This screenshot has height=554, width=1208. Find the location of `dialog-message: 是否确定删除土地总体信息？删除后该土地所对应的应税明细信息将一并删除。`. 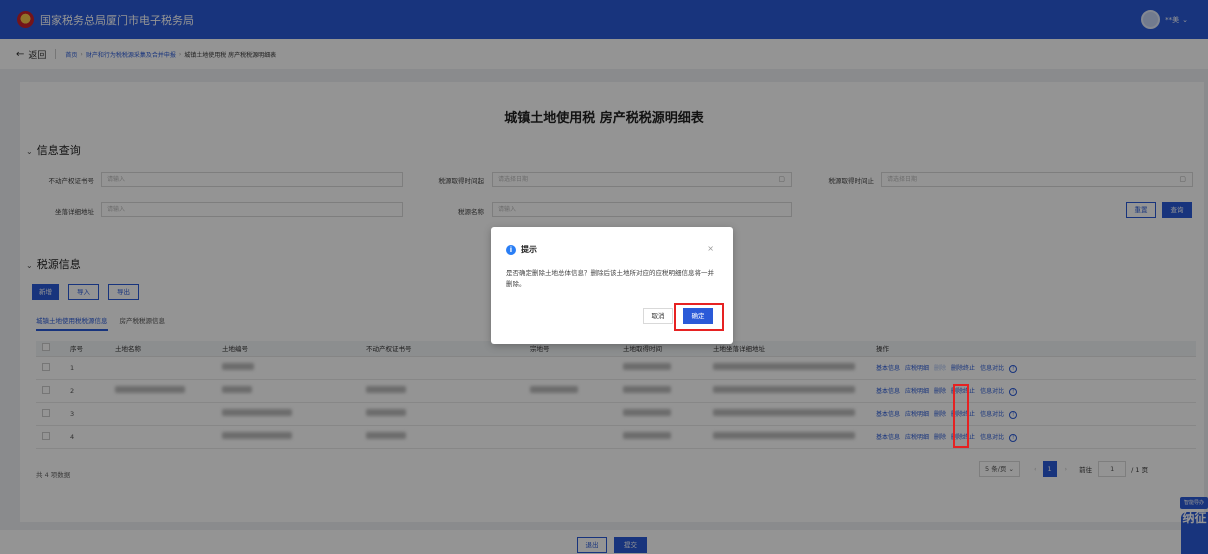

dialog-message: 是否确定删除土地总体信息？删除后该土地所对应的应税明细信息将一并删除。 is located at coordinates (610, 278).